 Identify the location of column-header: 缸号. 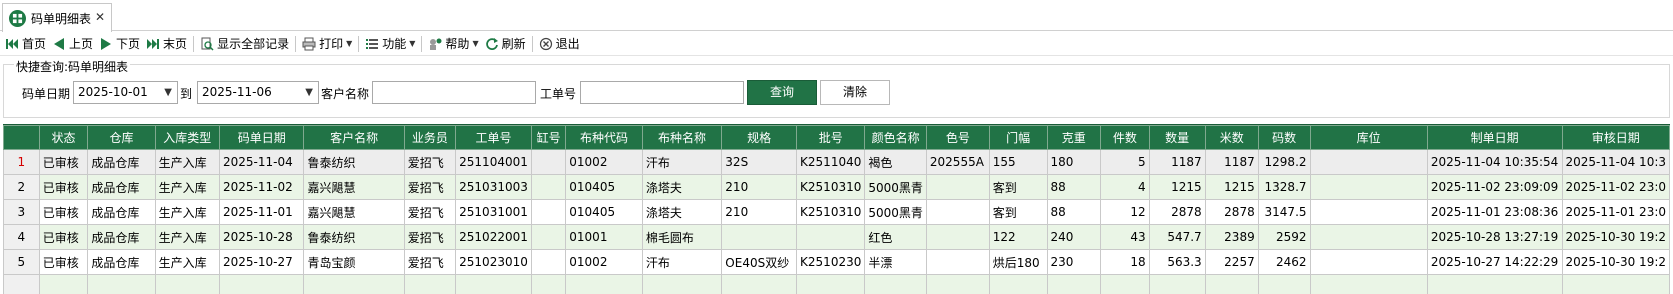
(548, 137).